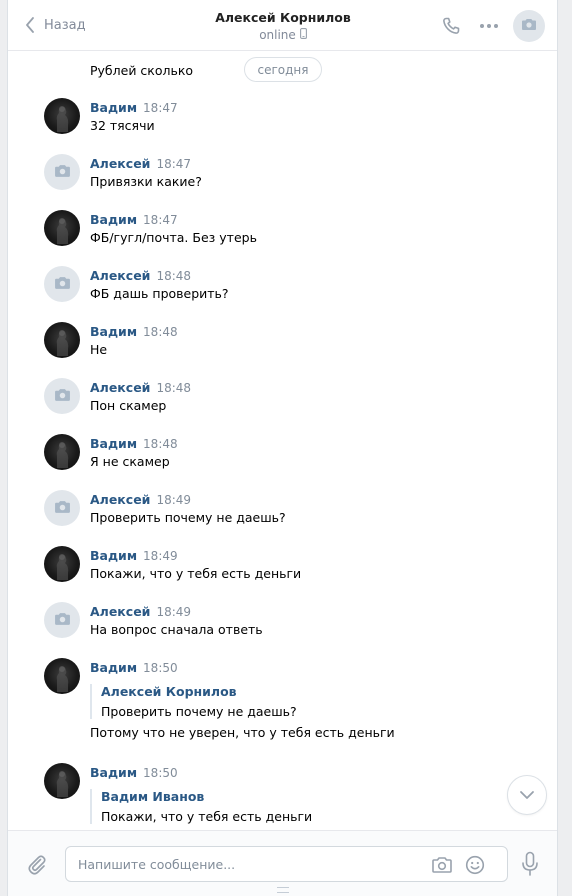  Describe the element at coordinates (199, 711) in the screenshot. I see `forwarded-text: Проверить почему не даешь?` at that location.